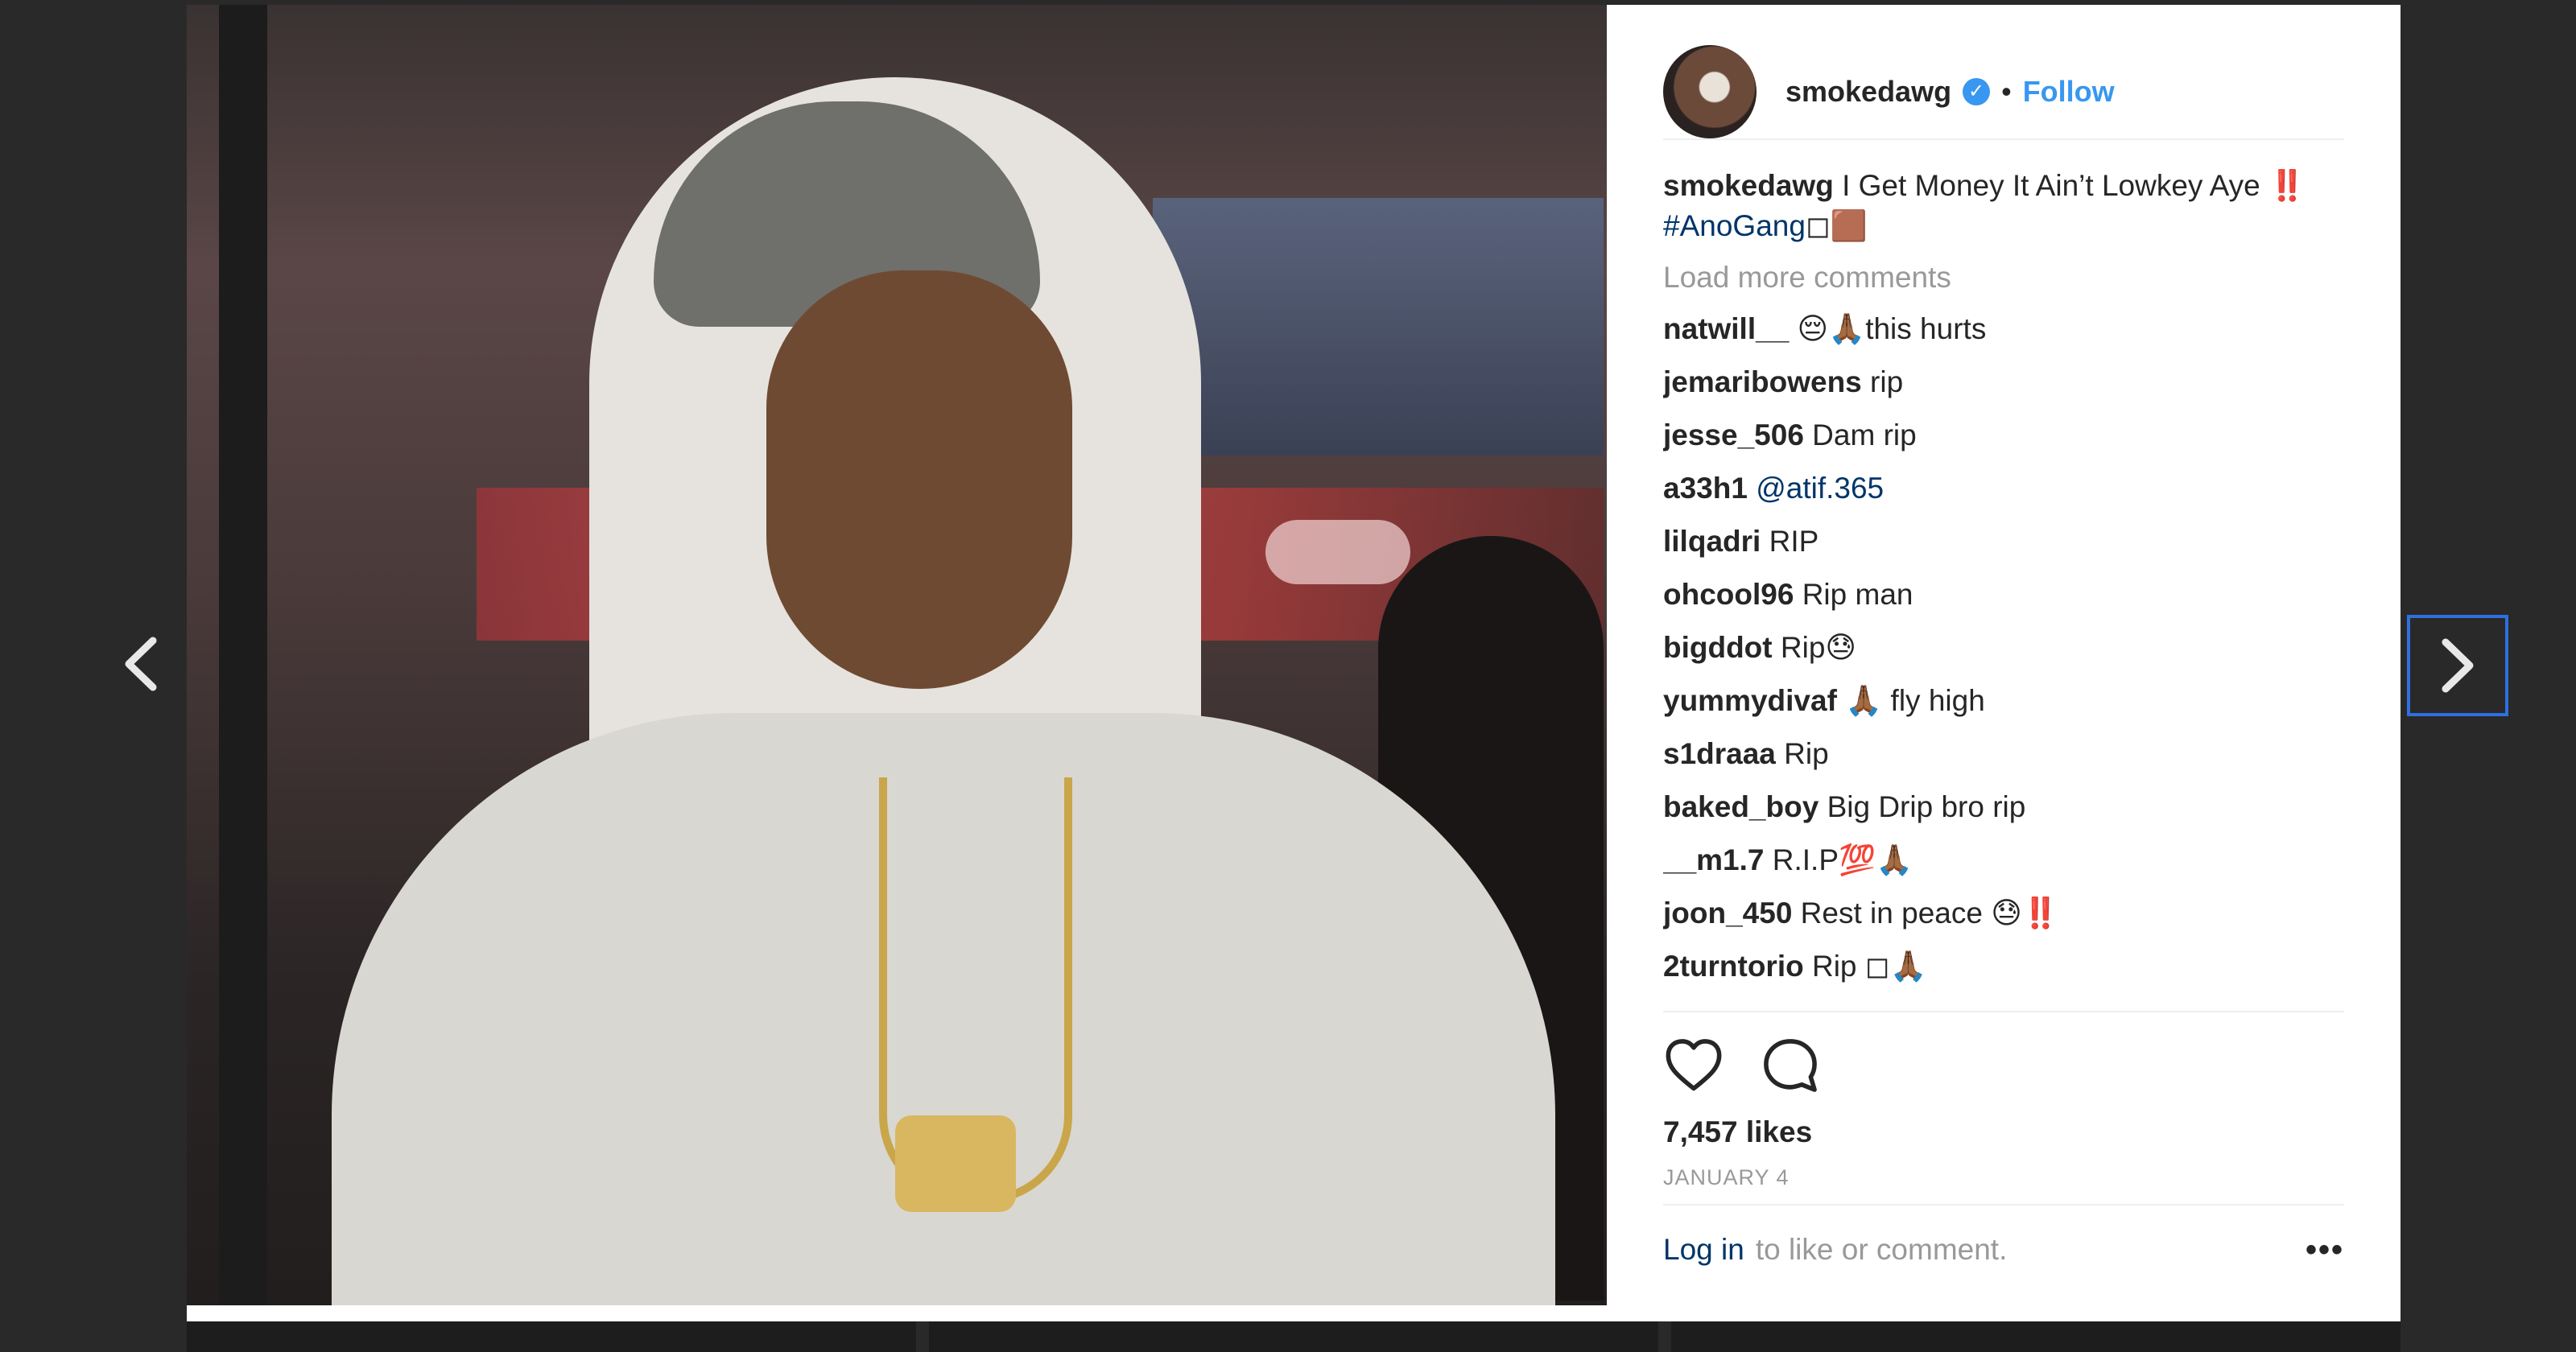 The height and width of the screenshot is (1352, 2576). I want to click on comment-text: Rip😓, so click(1814, 647).